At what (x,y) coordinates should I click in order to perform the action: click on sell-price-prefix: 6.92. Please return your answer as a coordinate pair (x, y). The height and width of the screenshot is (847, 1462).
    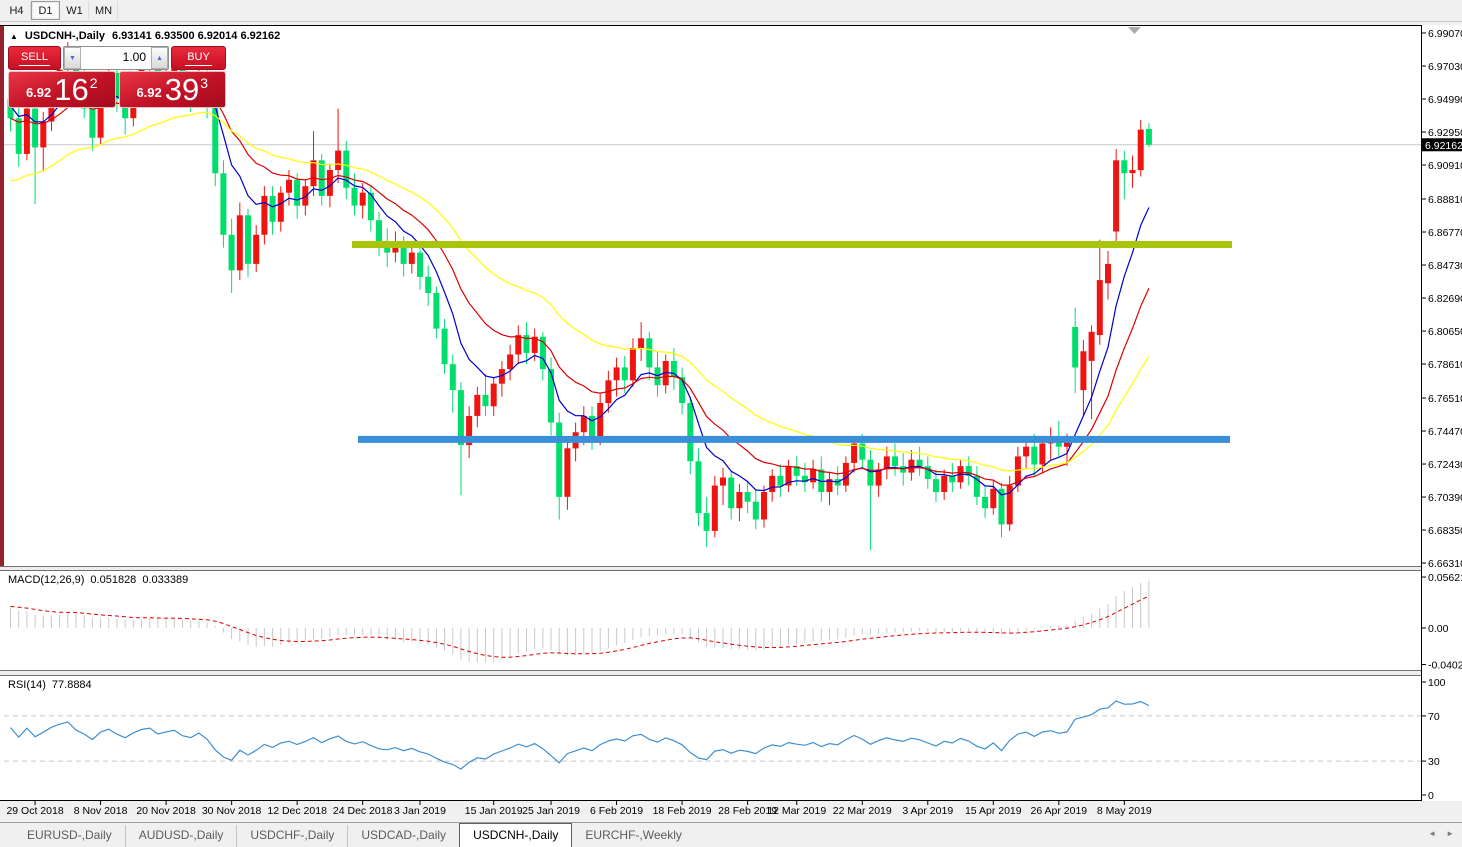
    Looking at the image, I should click on (38, 92).